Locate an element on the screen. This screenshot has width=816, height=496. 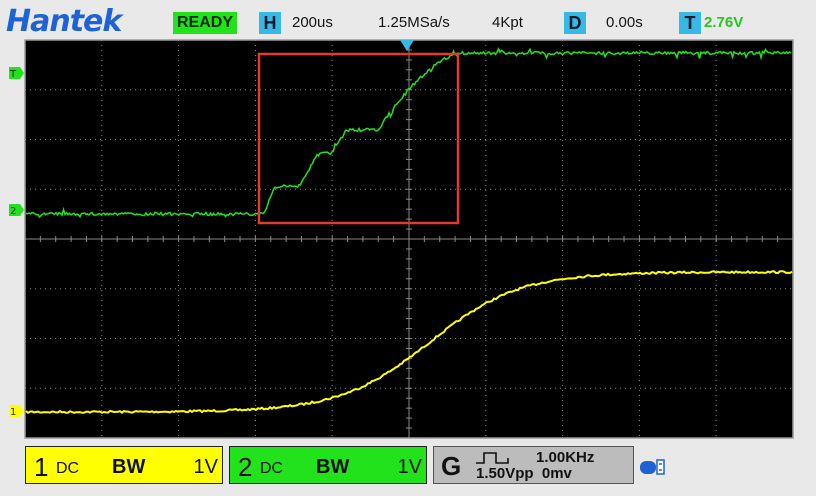
trigger-level-value: 2.76V is located at coordinates (724, 22).